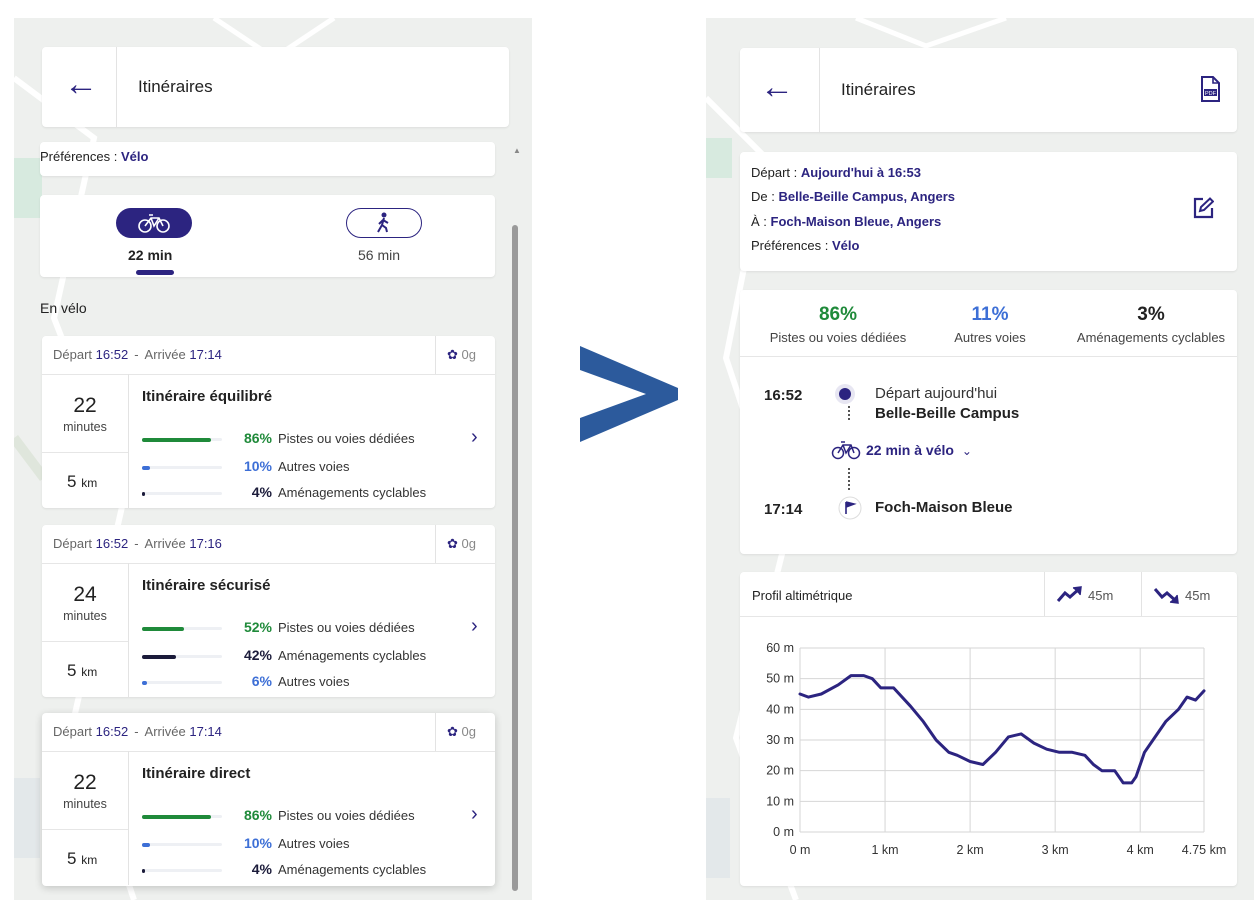 The width and height of the screenshot is (1254, 904). I want to click on bar-percent: 86%, so click(257, 815).